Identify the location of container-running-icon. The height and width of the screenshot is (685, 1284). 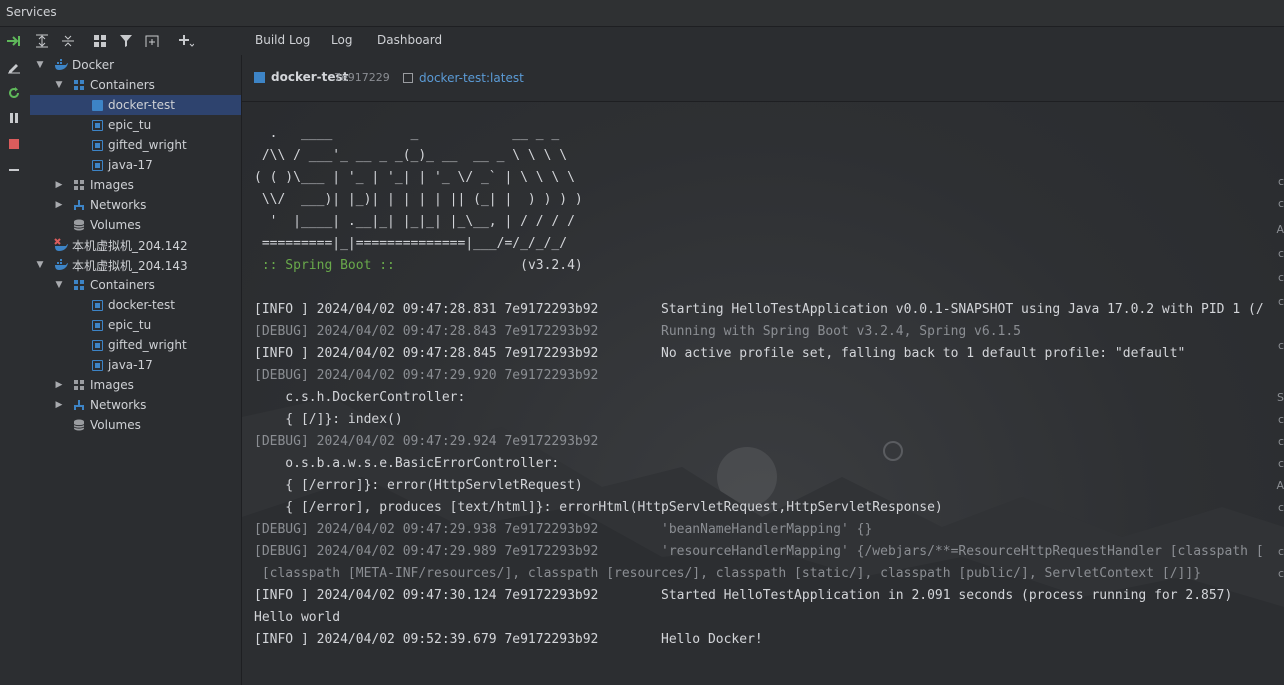
(97, 105).